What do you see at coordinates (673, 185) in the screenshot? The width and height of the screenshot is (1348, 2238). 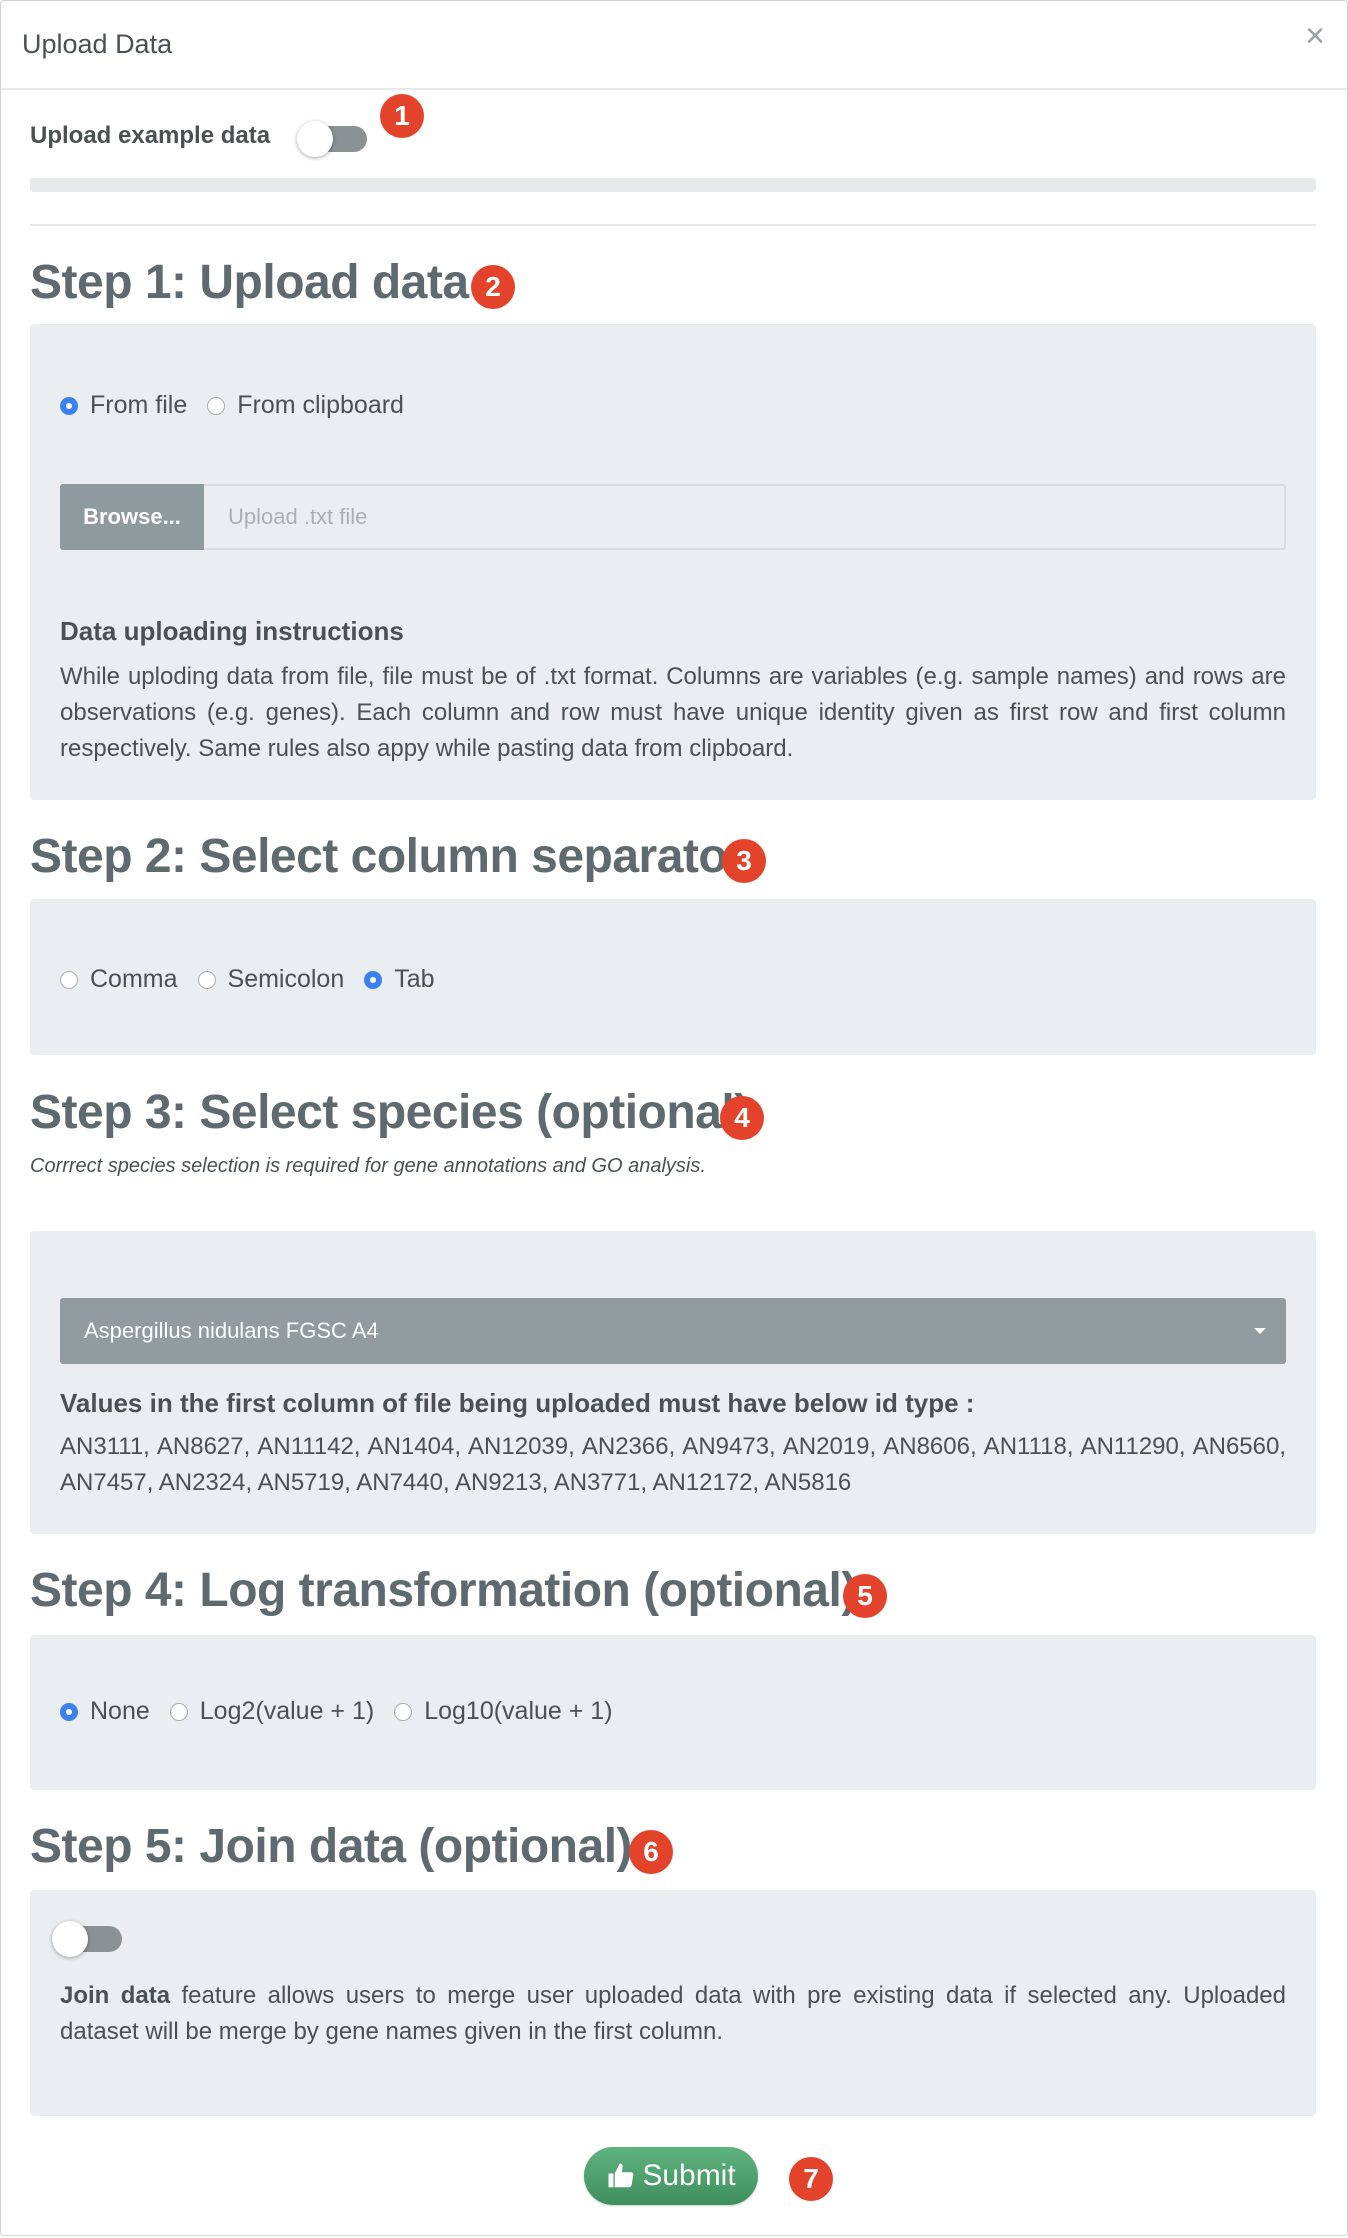 I see `progress-bar` at bounding box center [673, 185].